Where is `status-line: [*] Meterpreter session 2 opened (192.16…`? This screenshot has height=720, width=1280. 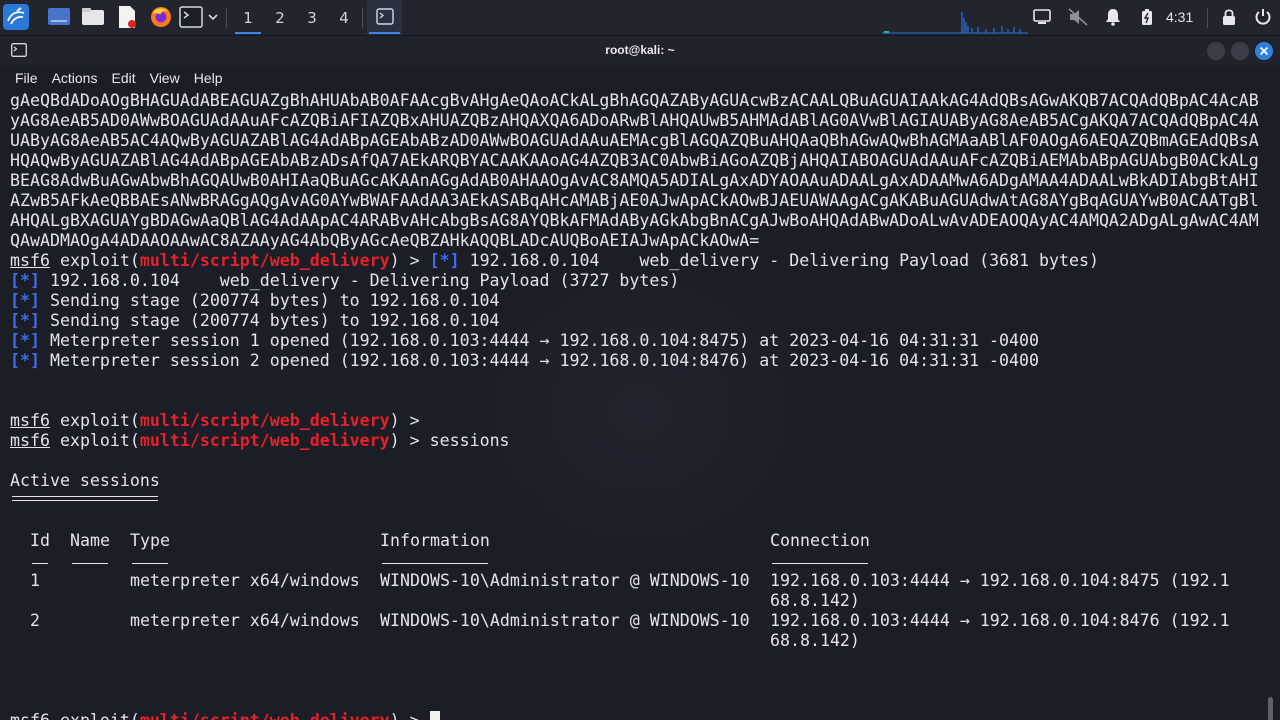
status-line: [*] Meterpreter session 2 opened (192.16… is located at coordinates (524, 361).